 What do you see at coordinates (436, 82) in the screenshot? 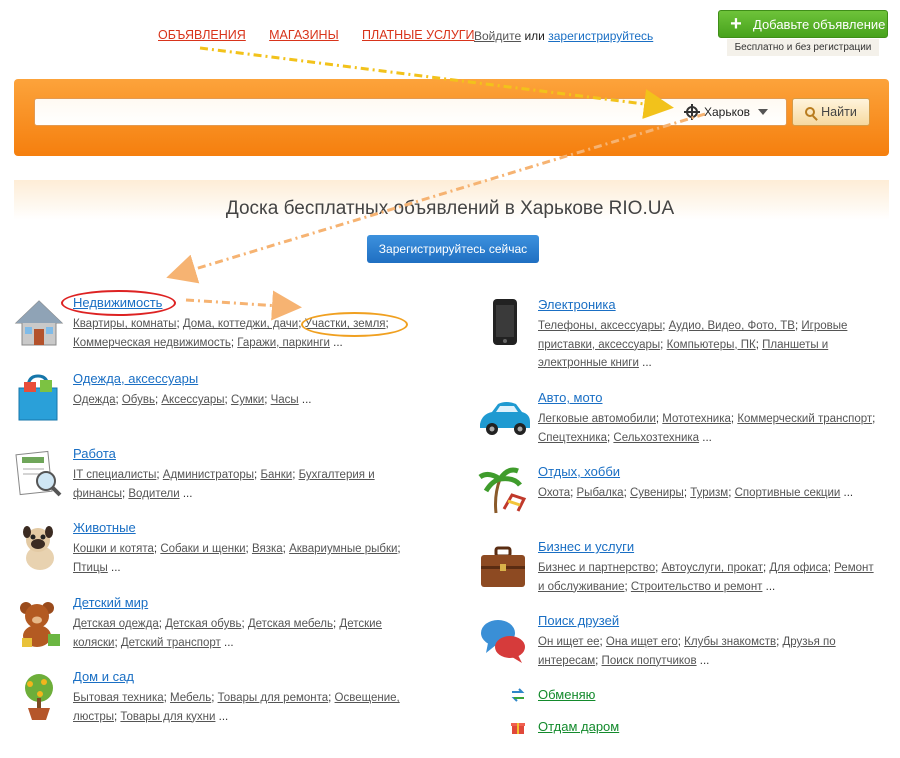
I see `yellow-arrow` at bounding box center [436, 82].